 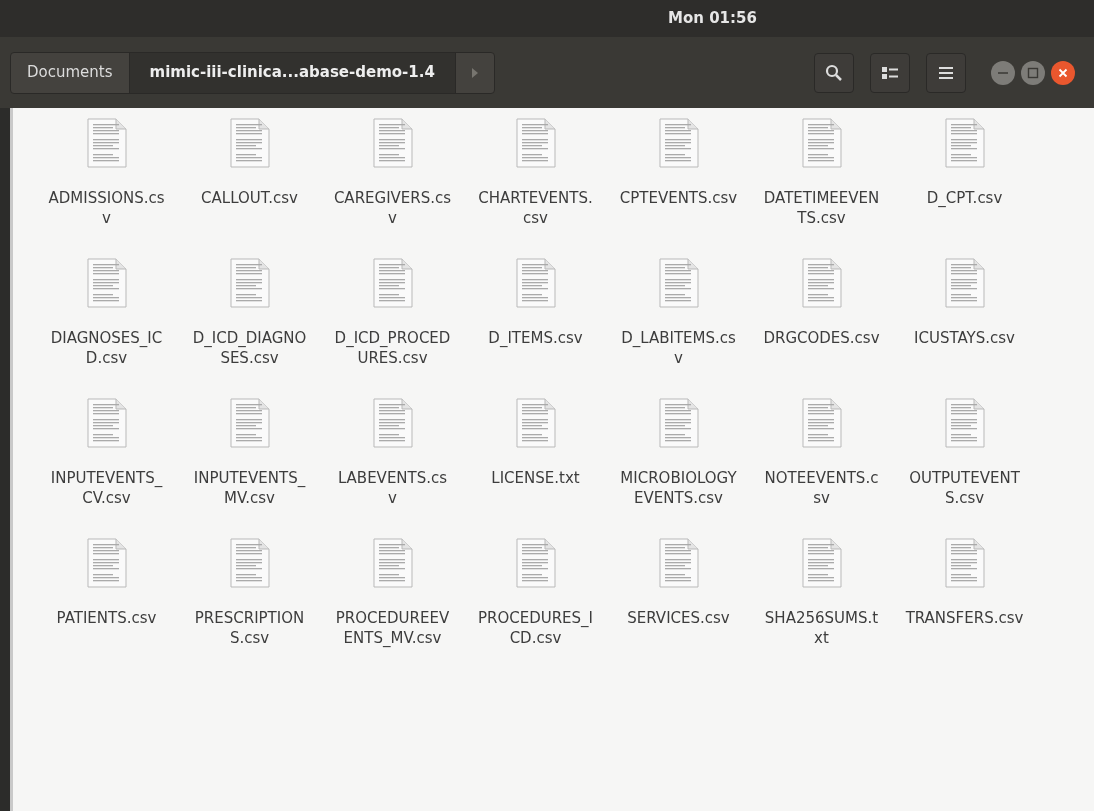 I want to click on file-name: CALLOUT.csv, so click(x=249, y=198).